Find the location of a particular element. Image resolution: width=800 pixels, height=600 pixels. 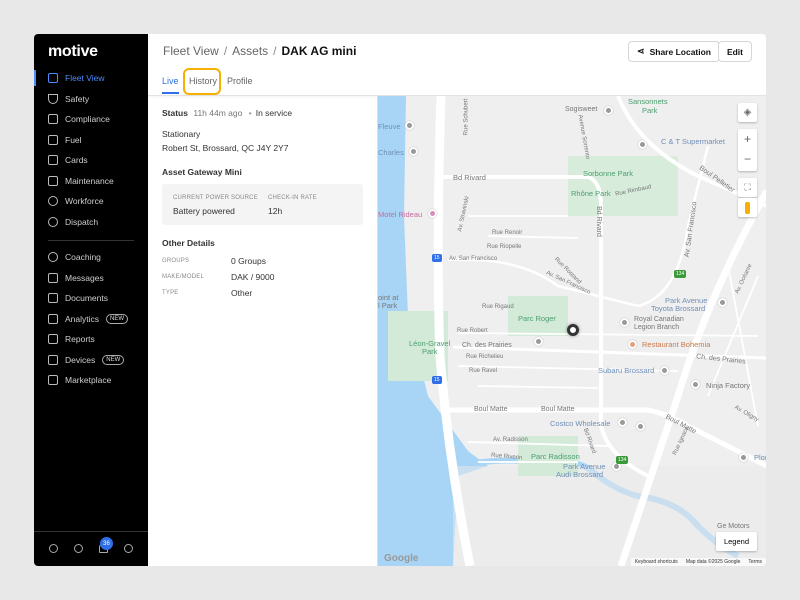

sidebar-item-documents: Documents is located at coordinates (91, 298).